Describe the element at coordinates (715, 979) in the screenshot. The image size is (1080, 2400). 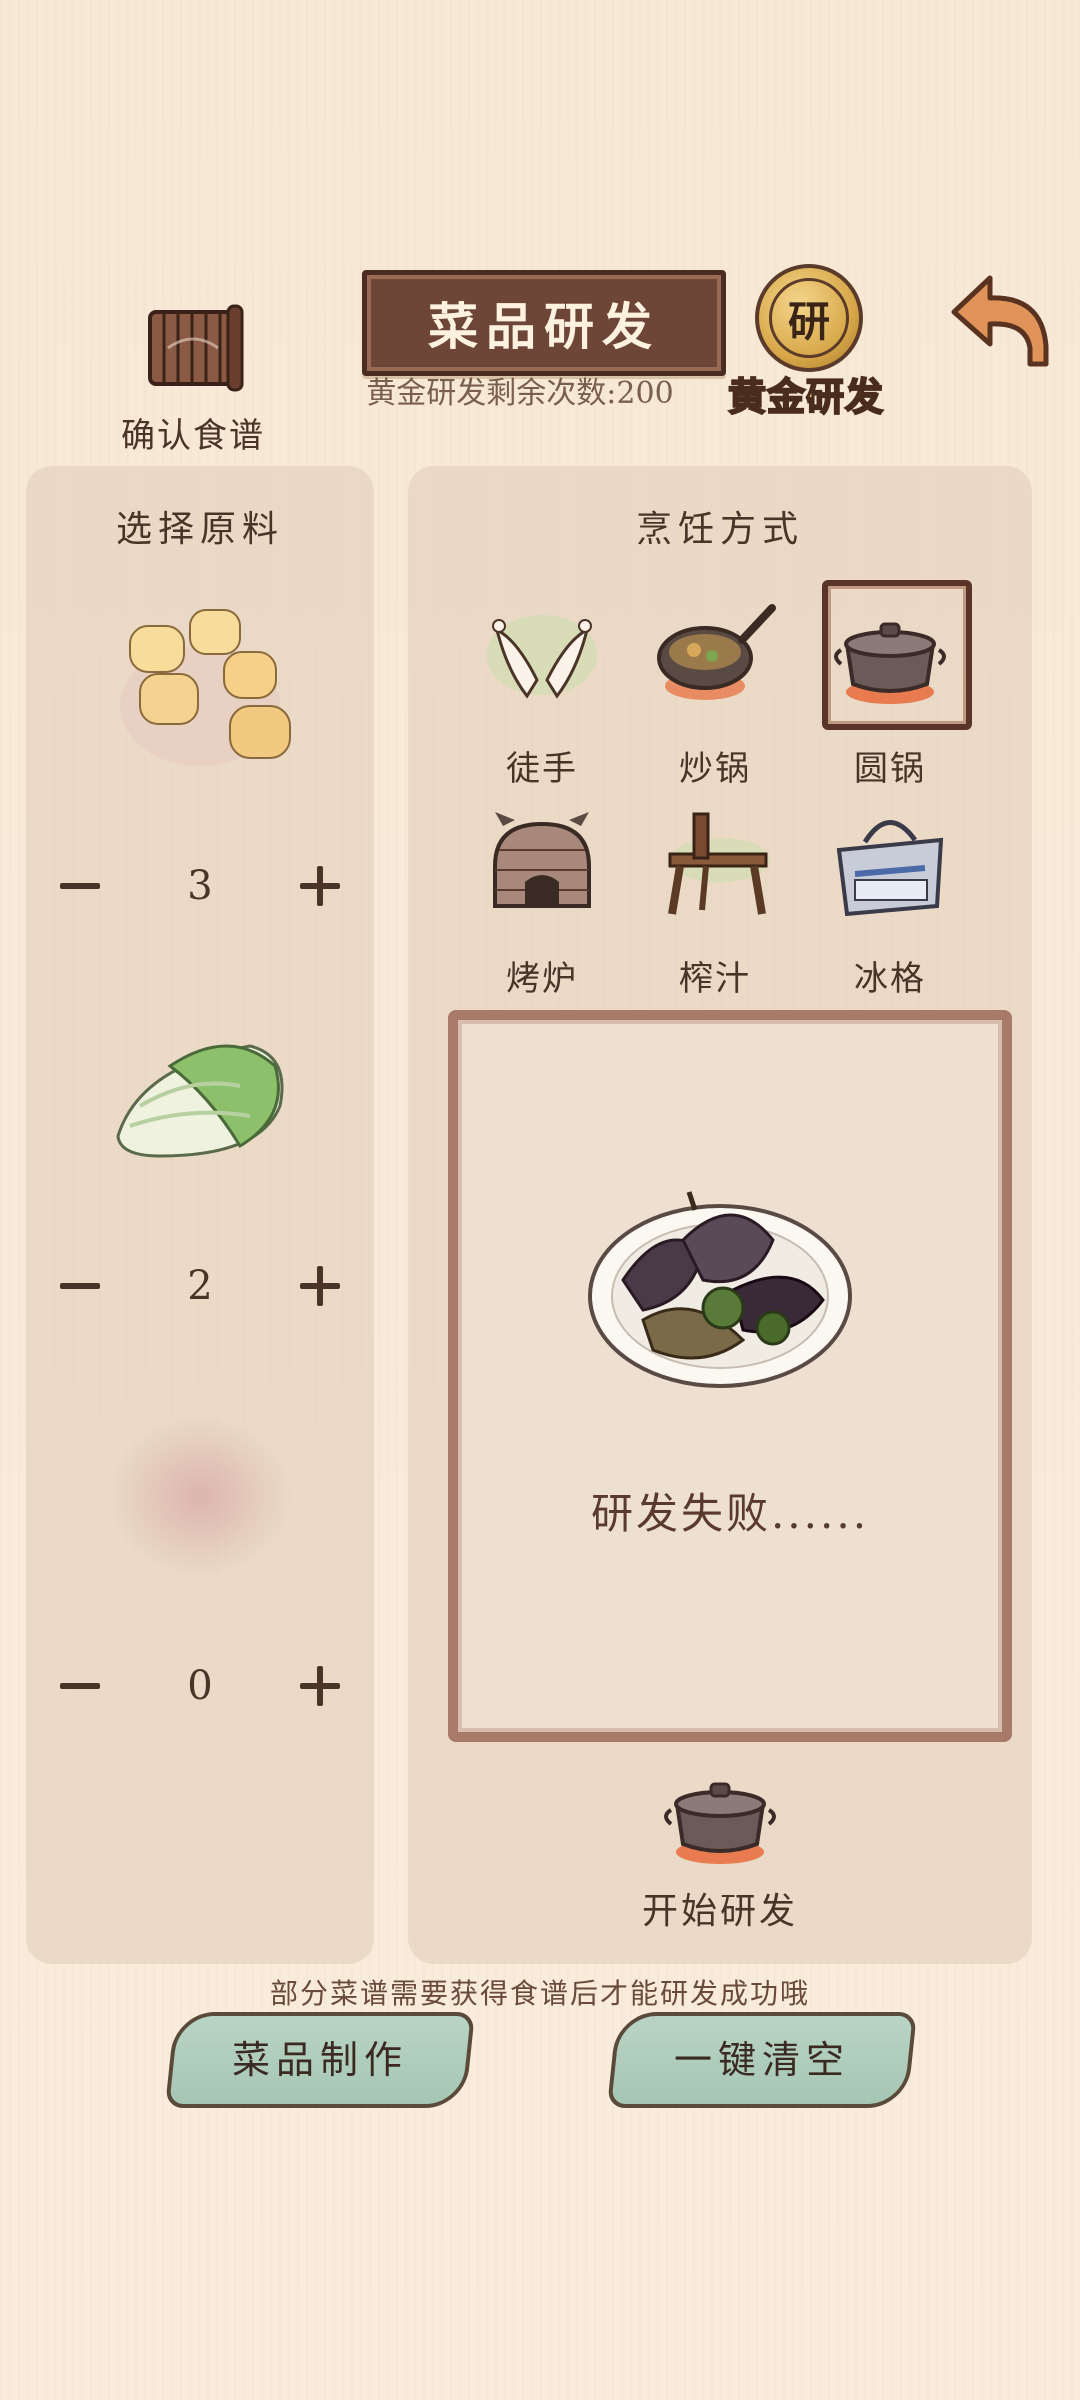
I see `method-label: 榨汁` at that location.